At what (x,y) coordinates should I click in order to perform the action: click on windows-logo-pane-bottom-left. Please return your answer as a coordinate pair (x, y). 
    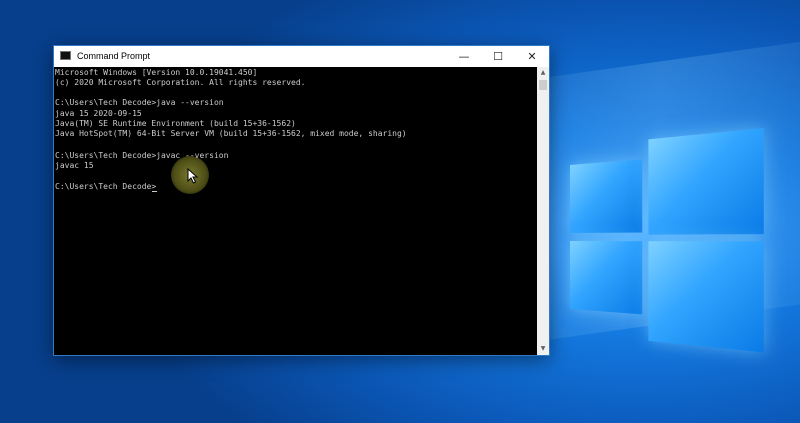
    Looking at the image, I should click on (606, 277).